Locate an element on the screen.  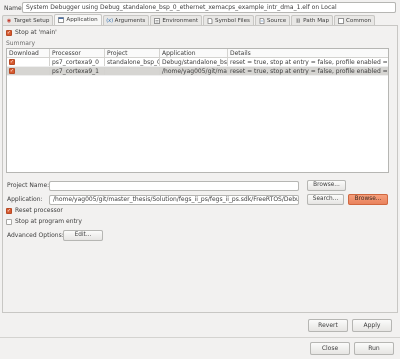
tab-label: Target Setup is located at coordinates (32, 20).